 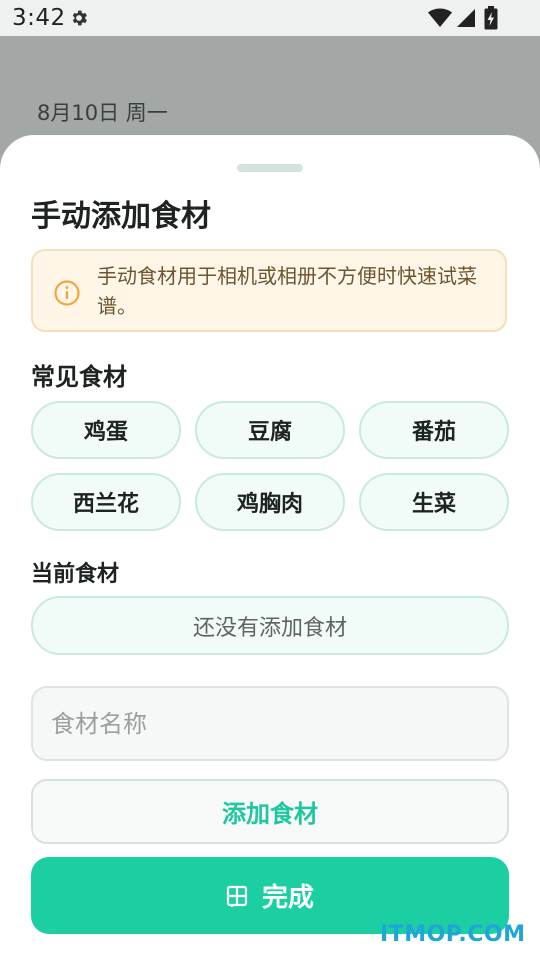 What do you see at coordinates (270, 430) in the screenshot?
I see `ingredient-chip-tofu: 豆腐` at bounding box center [270, 430].